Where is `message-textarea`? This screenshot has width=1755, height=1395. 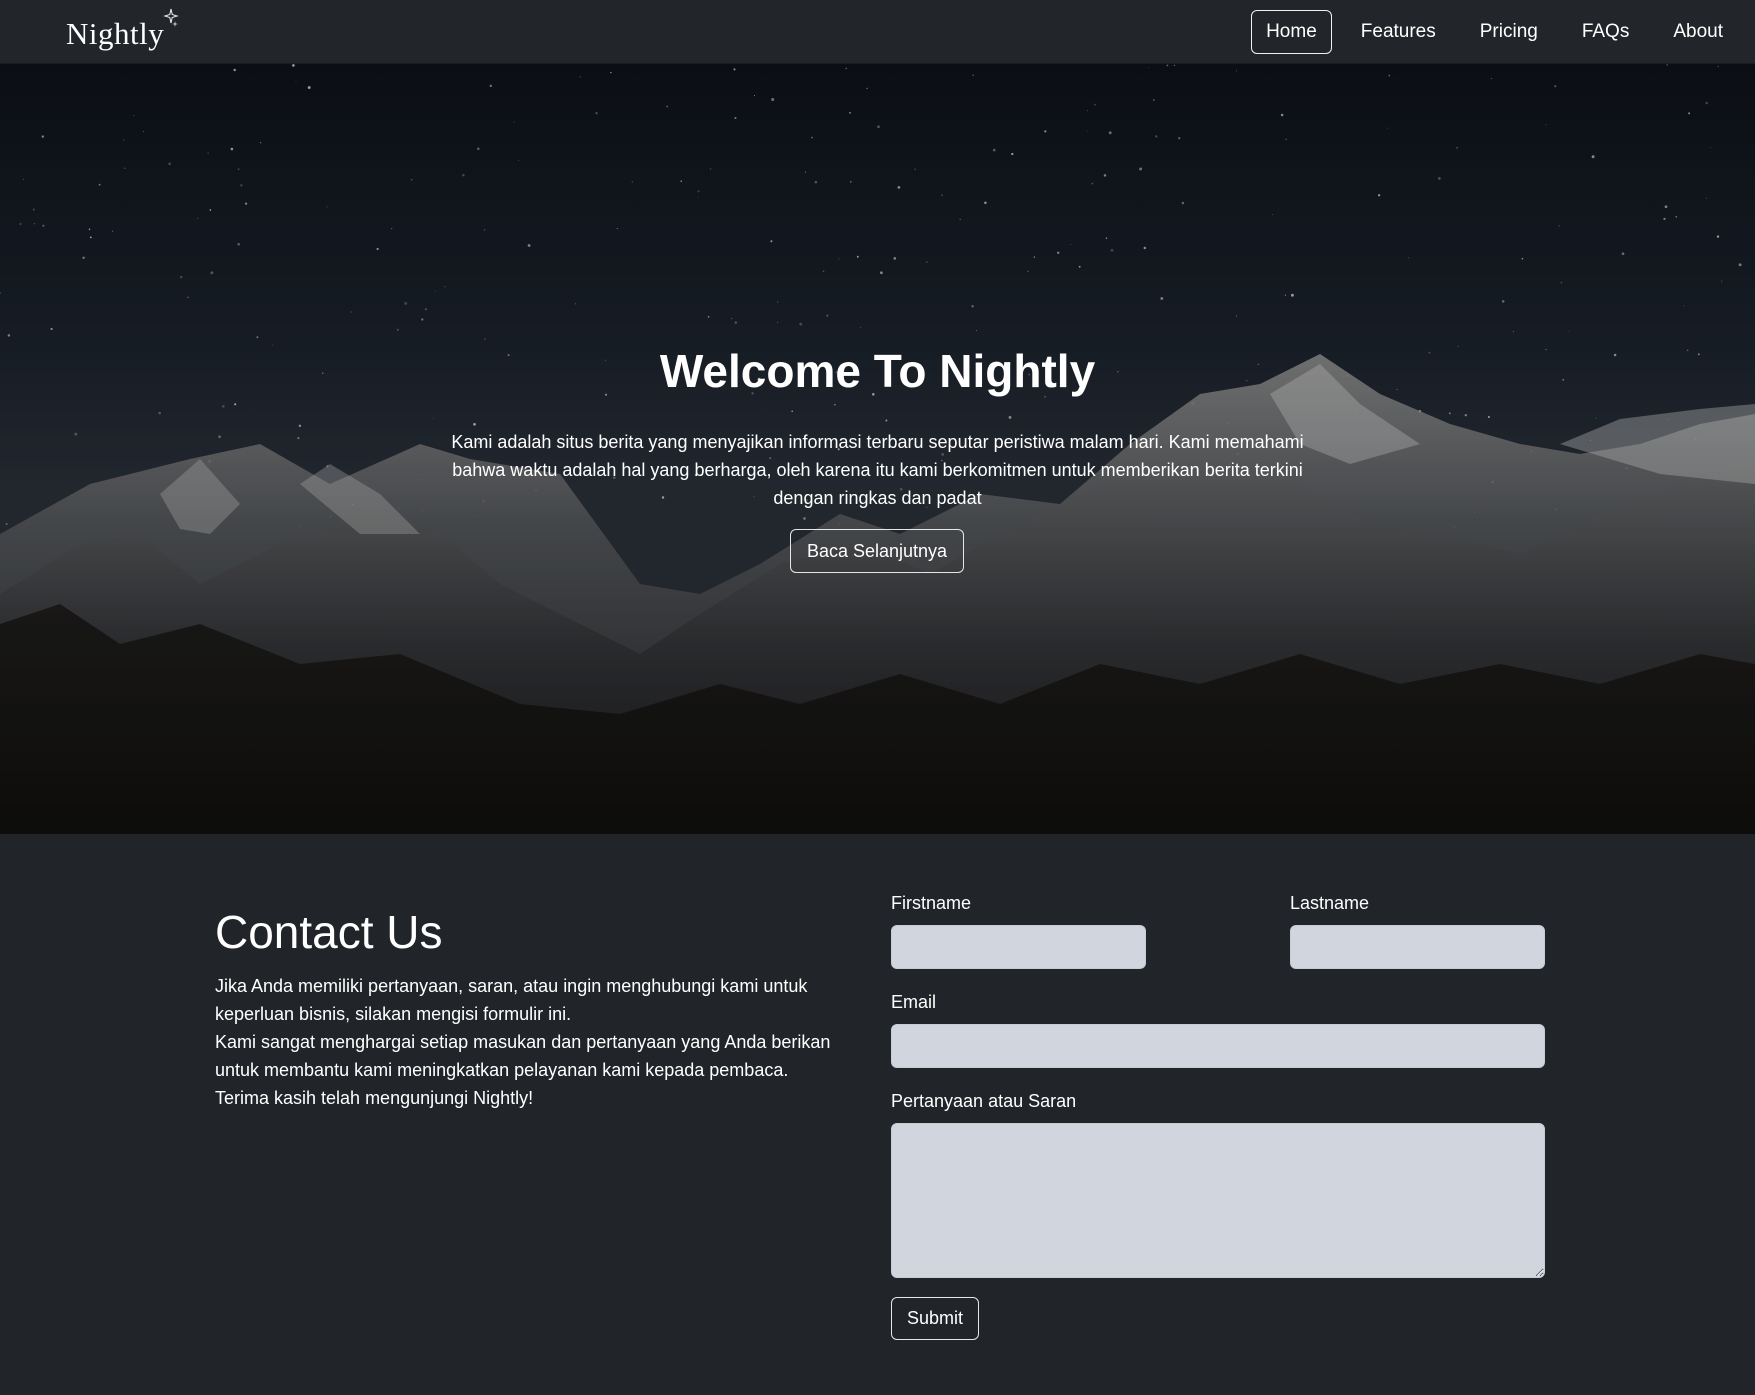 message-textarea is located at coordinates (1218, 1200).